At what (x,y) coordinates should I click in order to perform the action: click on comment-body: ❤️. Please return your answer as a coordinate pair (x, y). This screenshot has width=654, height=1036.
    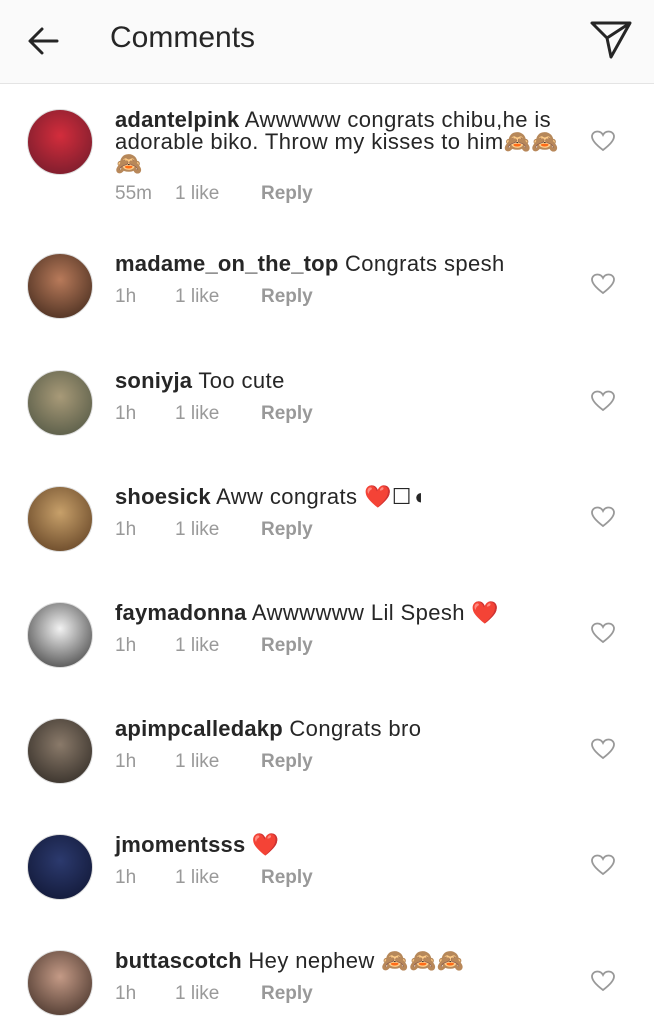
    Looking at the image, I should click on (265, 844).